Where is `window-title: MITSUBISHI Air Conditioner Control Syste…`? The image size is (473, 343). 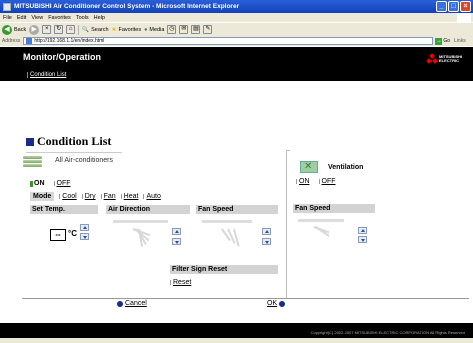 window-title: MITSUBISHI Air Conditioner Control Syste… is located at coordinates (127, 6).